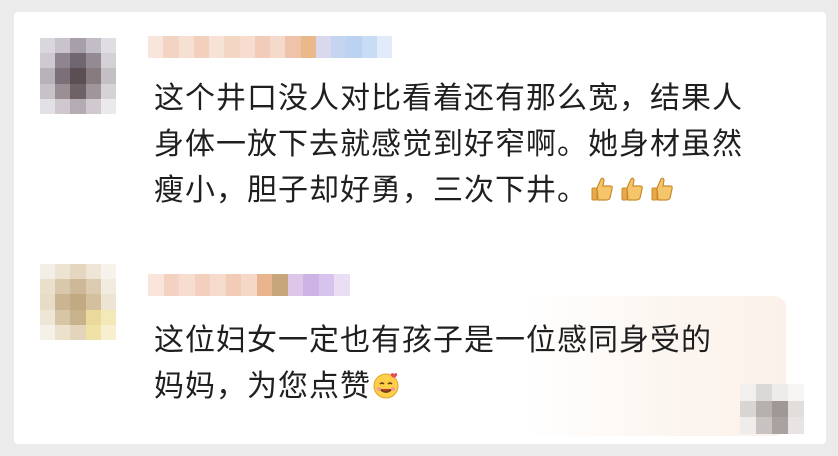 This screenshot has height=456, width=838. I want to click on comment-line-text: 妈妈，为您点赞, so click(262, 386).